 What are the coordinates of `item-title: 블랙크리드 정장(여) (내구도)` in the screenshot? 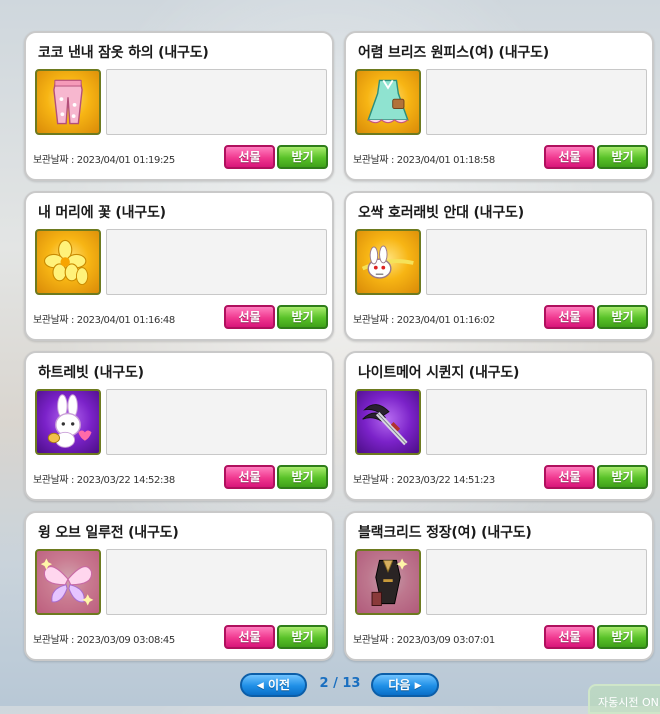 It's located at (445, 533).